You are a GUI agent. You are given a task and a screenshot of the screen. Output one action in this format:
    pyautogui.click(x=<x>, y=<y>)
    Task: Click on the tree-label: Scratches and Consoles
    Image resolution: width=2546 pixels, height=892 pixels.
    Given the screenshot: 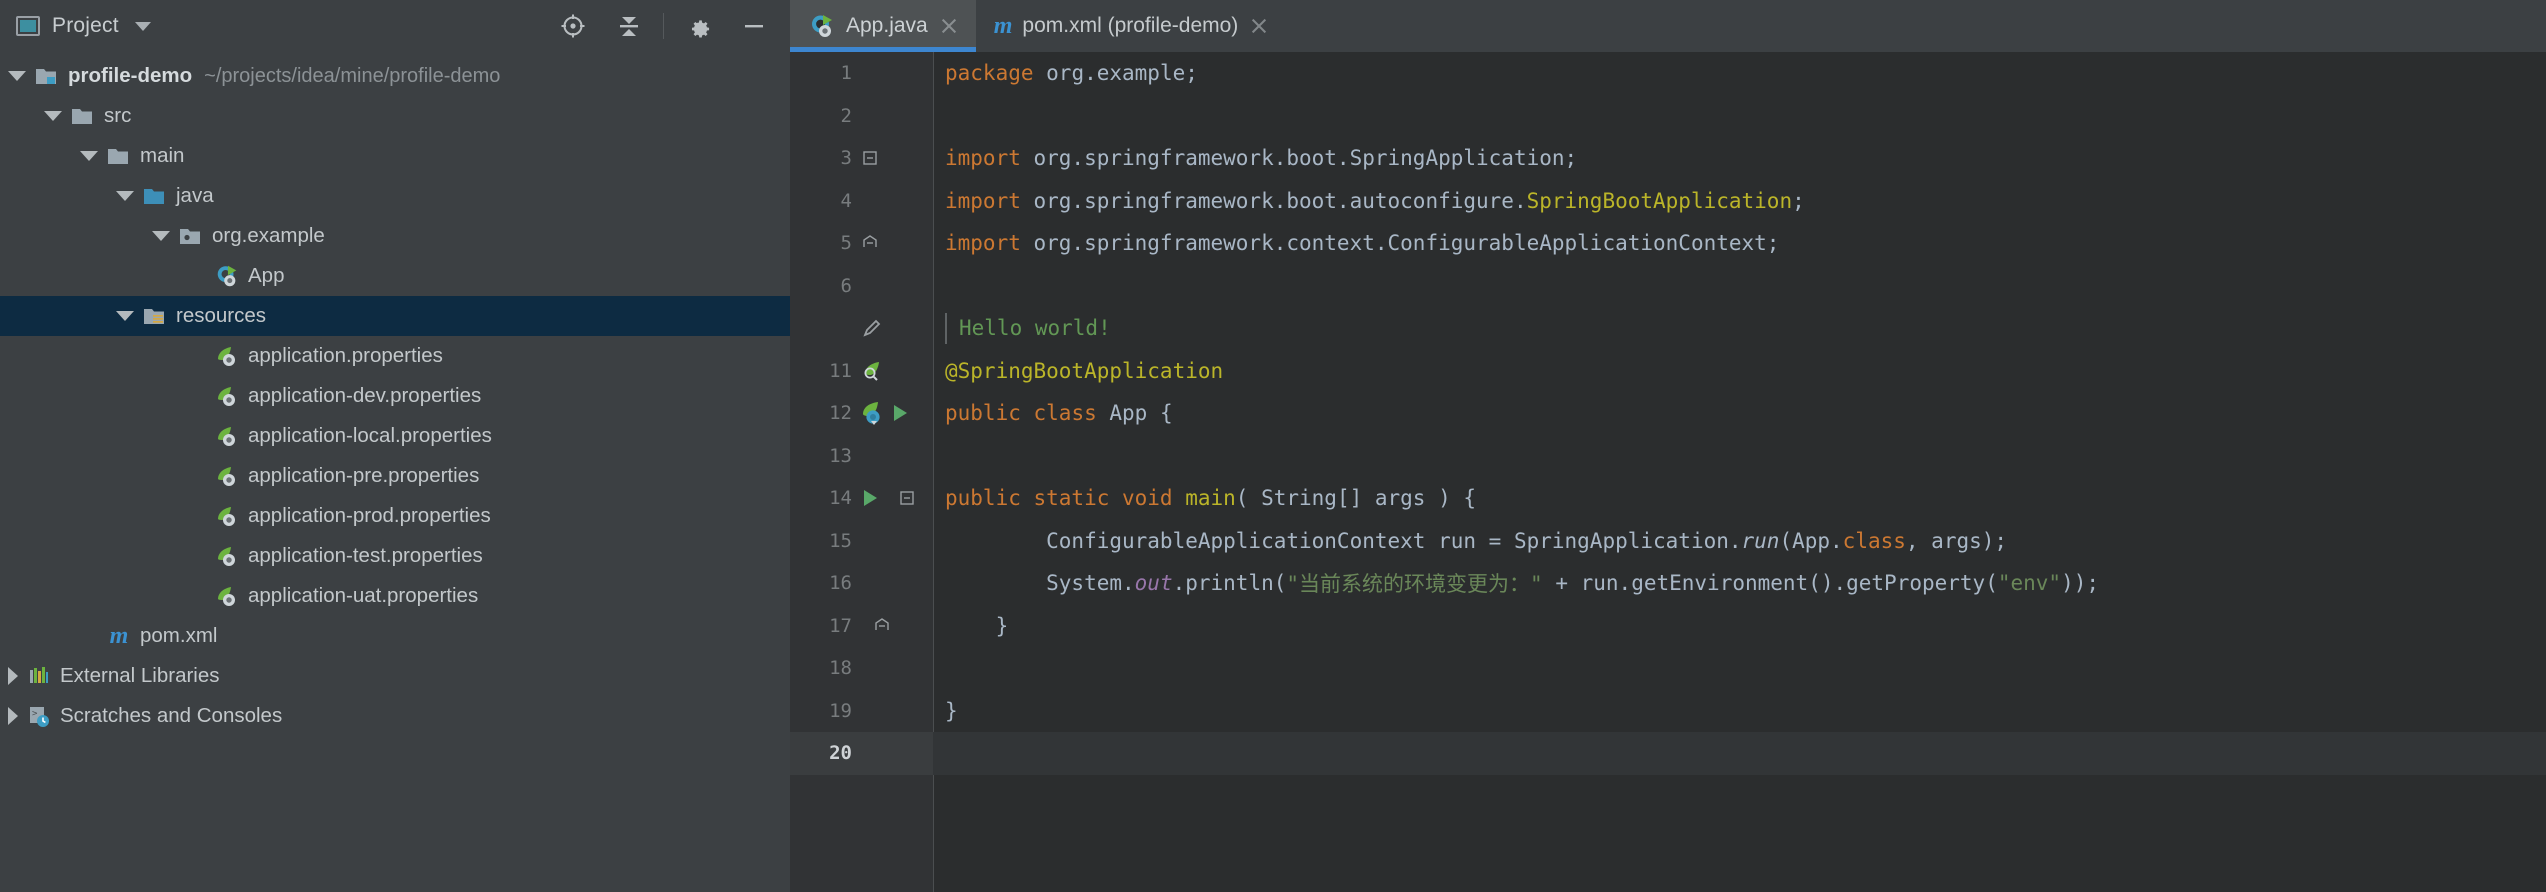 What is the action you would take?
    pyautogui.click(x=171, y=715)
    